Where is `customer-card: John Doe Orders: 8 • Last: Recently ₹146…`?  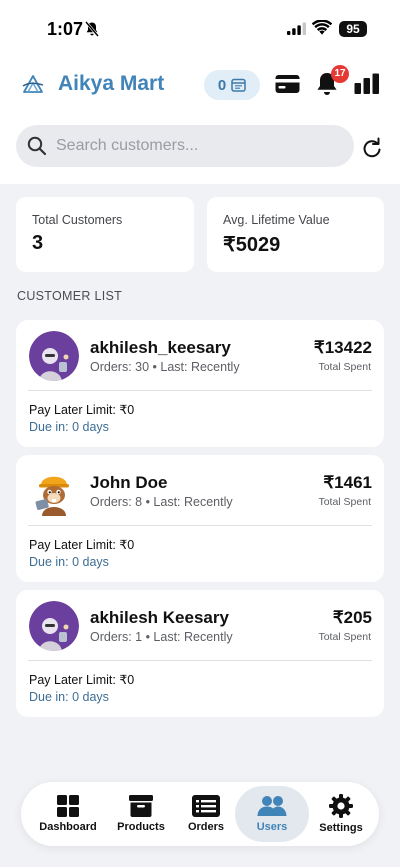 customer-card: John Doe Orders: 8 • Last: Recently ₹146… is located at coordinates (200, 518).